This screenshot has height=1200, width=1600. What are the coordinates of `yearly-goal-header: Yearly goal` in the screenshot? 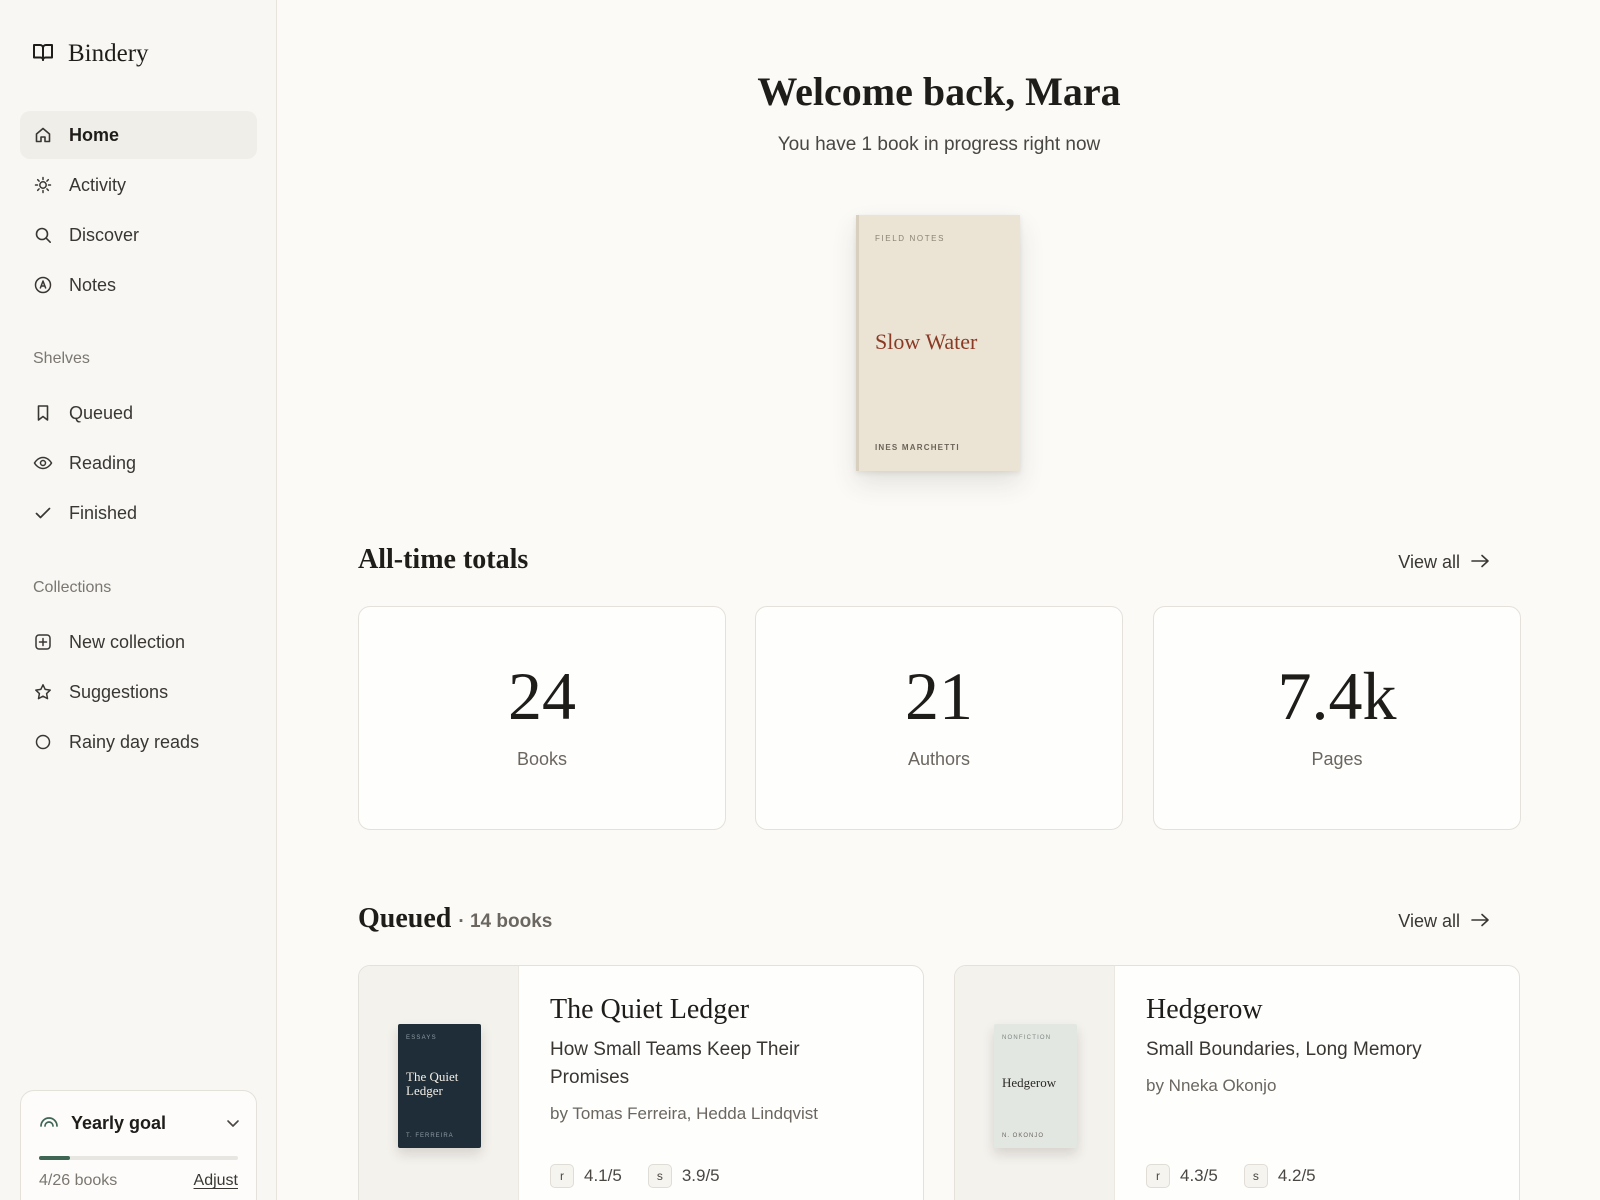 It's located at (139, 1123).